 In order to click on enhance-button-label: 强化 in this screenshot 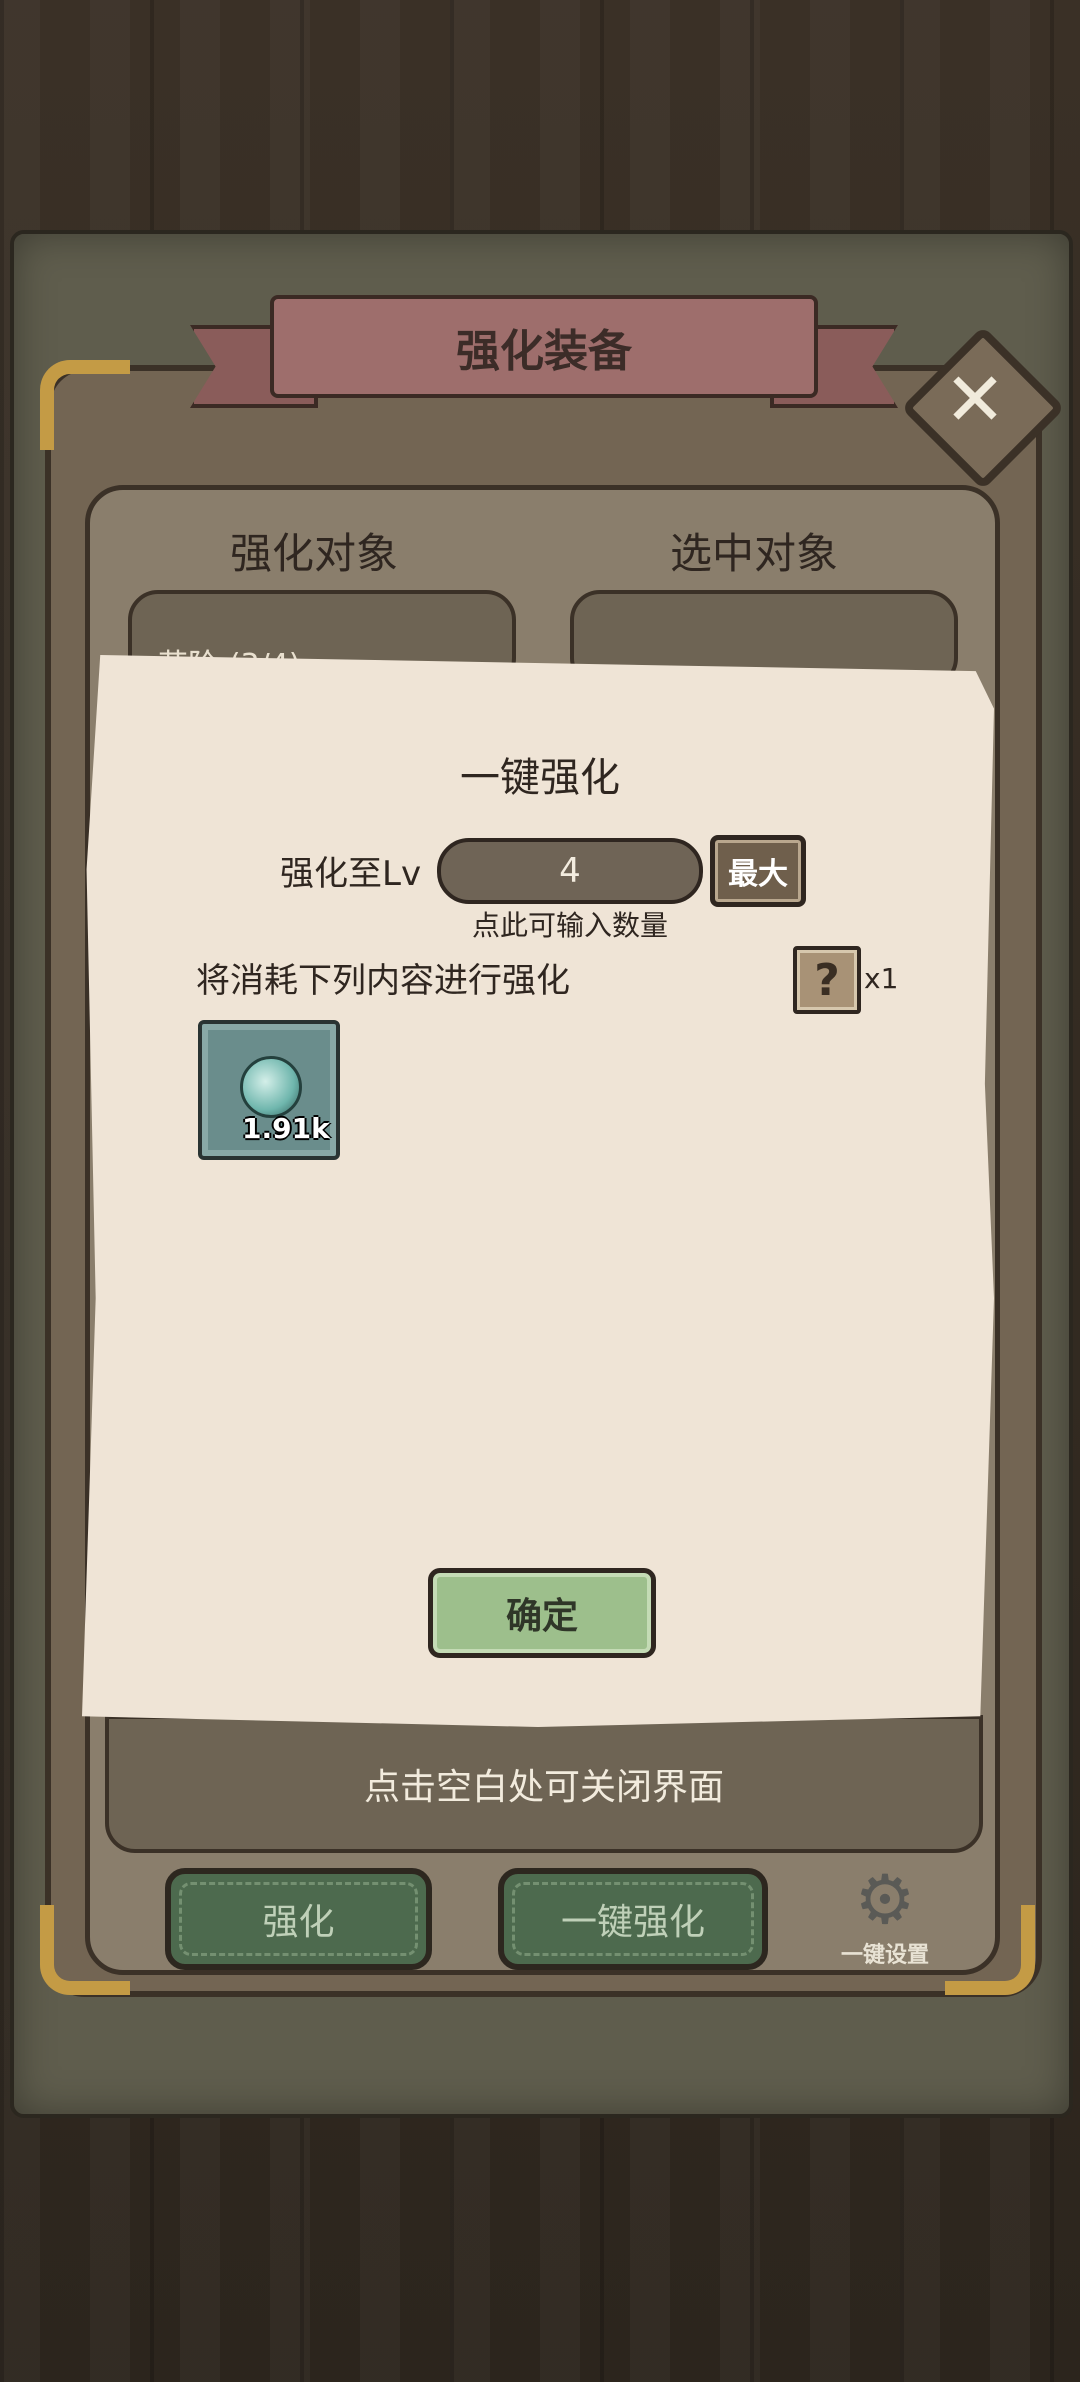, I will do `click(298, 1922)`.